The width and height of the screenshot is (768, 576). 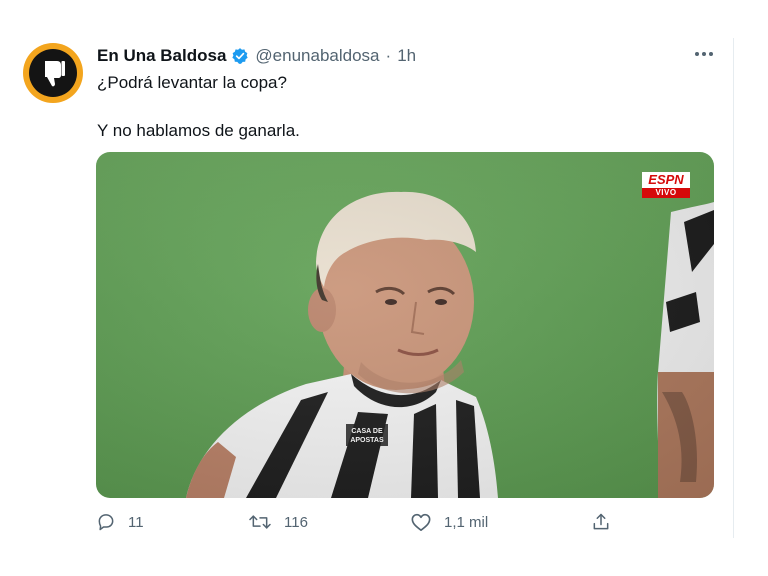 What do you see at coordinates (666, 180) in the screenshot?
I see `espn-logo: ESPN` at bounding box center [666, 180].